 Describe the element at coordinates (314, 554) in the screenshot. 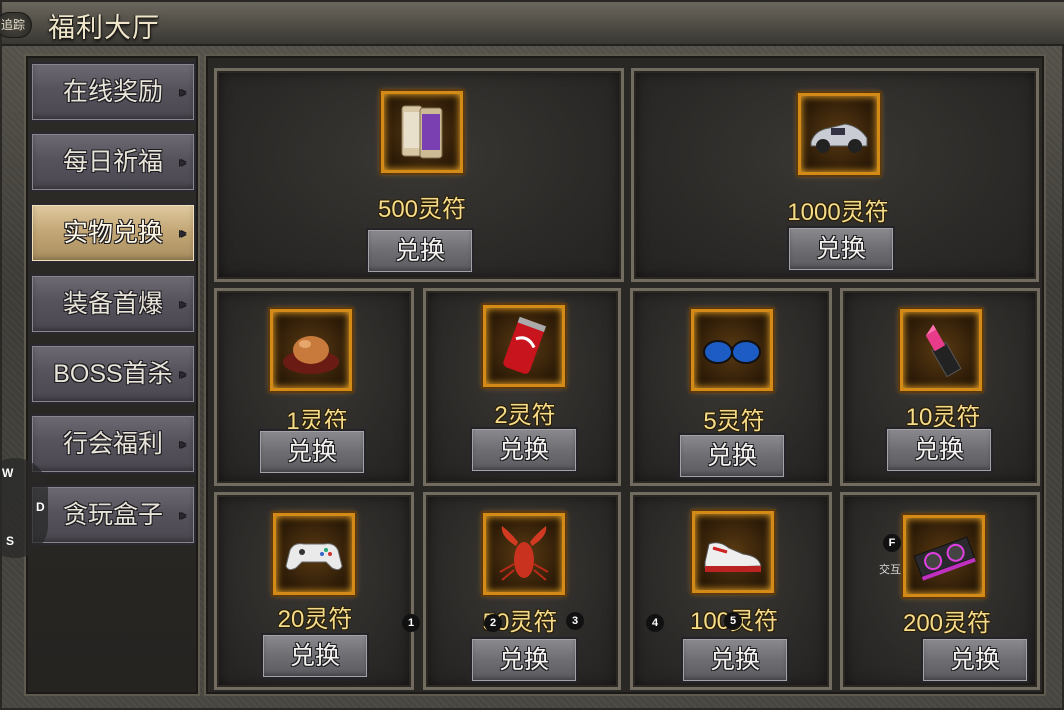

I see `gamepad-icon` at that location.